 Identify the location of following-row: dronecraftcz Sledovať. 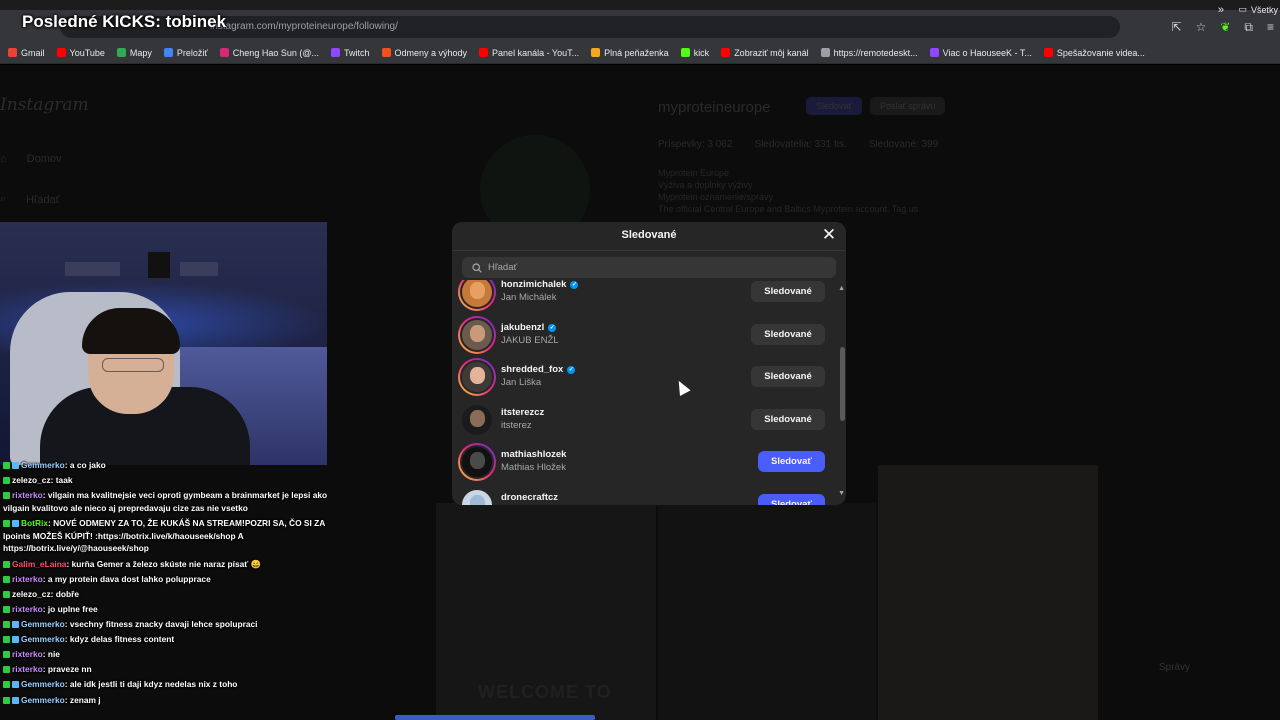
(645, 494).